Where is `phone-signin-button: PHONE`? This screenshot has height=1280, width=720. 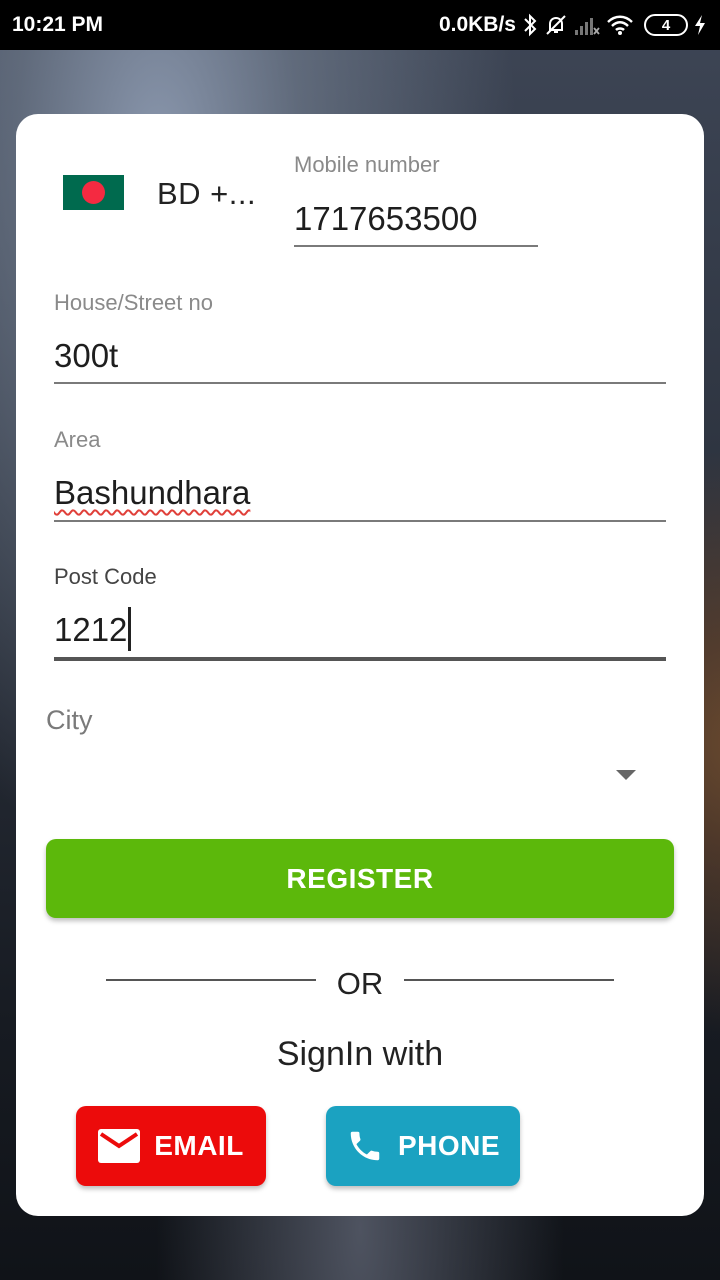
phone-signin-button: PHONE is located at coordinates (423, 1146).